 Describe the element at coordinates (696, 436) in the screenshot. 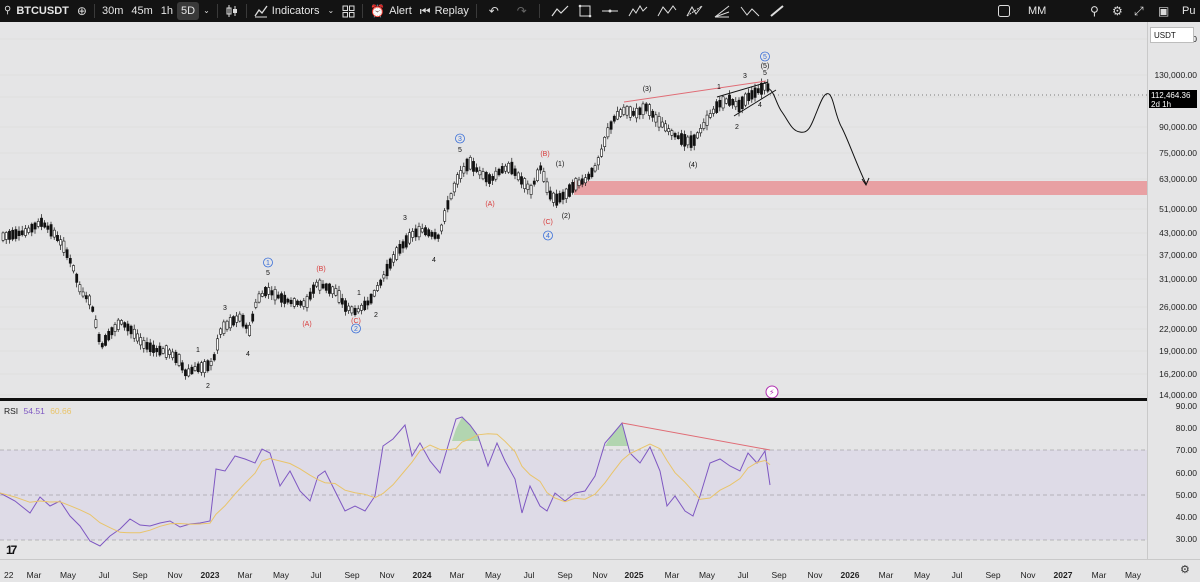

I see `rsi-divergence-line` at that location.